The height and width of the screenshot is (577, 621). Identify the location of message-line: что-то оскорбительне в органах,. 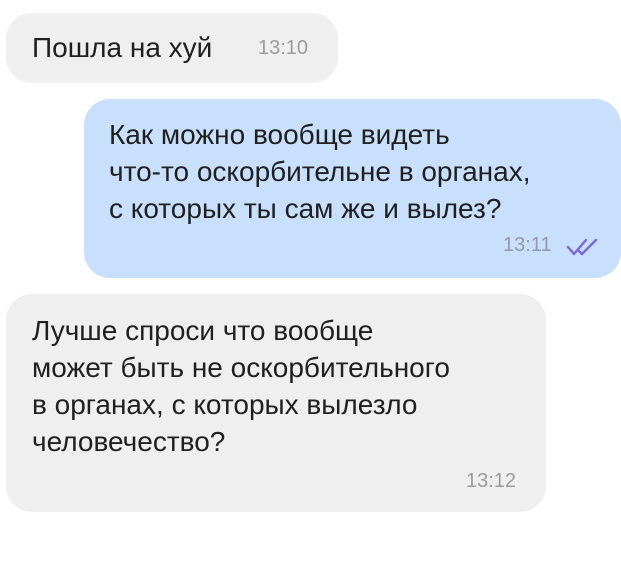
(320, 171).